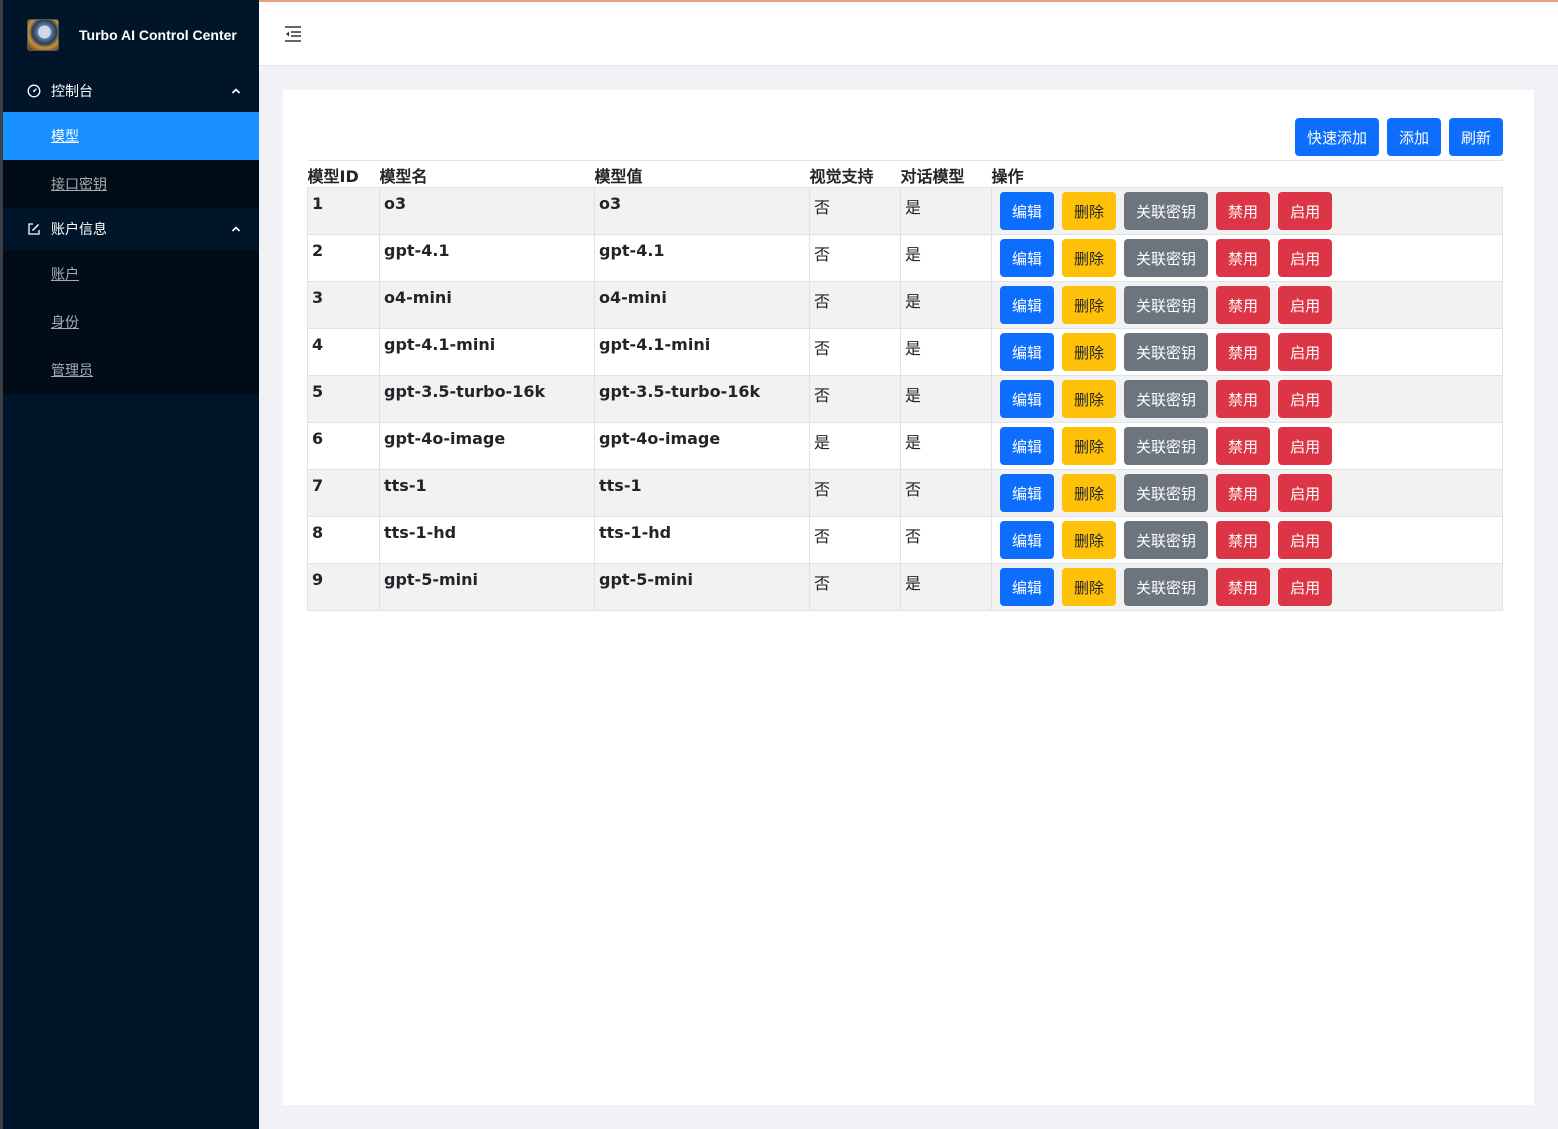 This screenshot has height=1129, width=1558. What do you see at coordinates (343, 305) in the screenshot?
I see `cell-id: 3` at bounding box center [343, 305].